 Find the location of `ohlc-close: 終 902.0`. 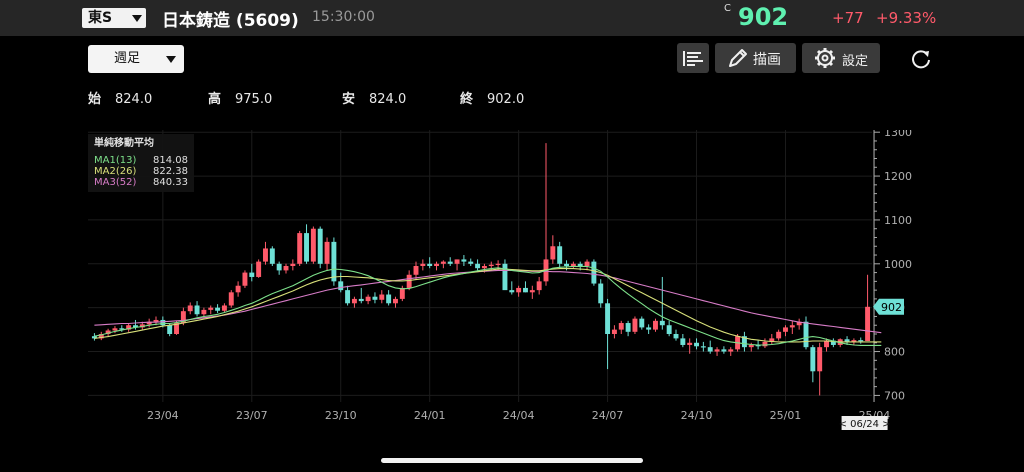

ohlc-close: 終 902.0 is located at coordinates (492, 97).